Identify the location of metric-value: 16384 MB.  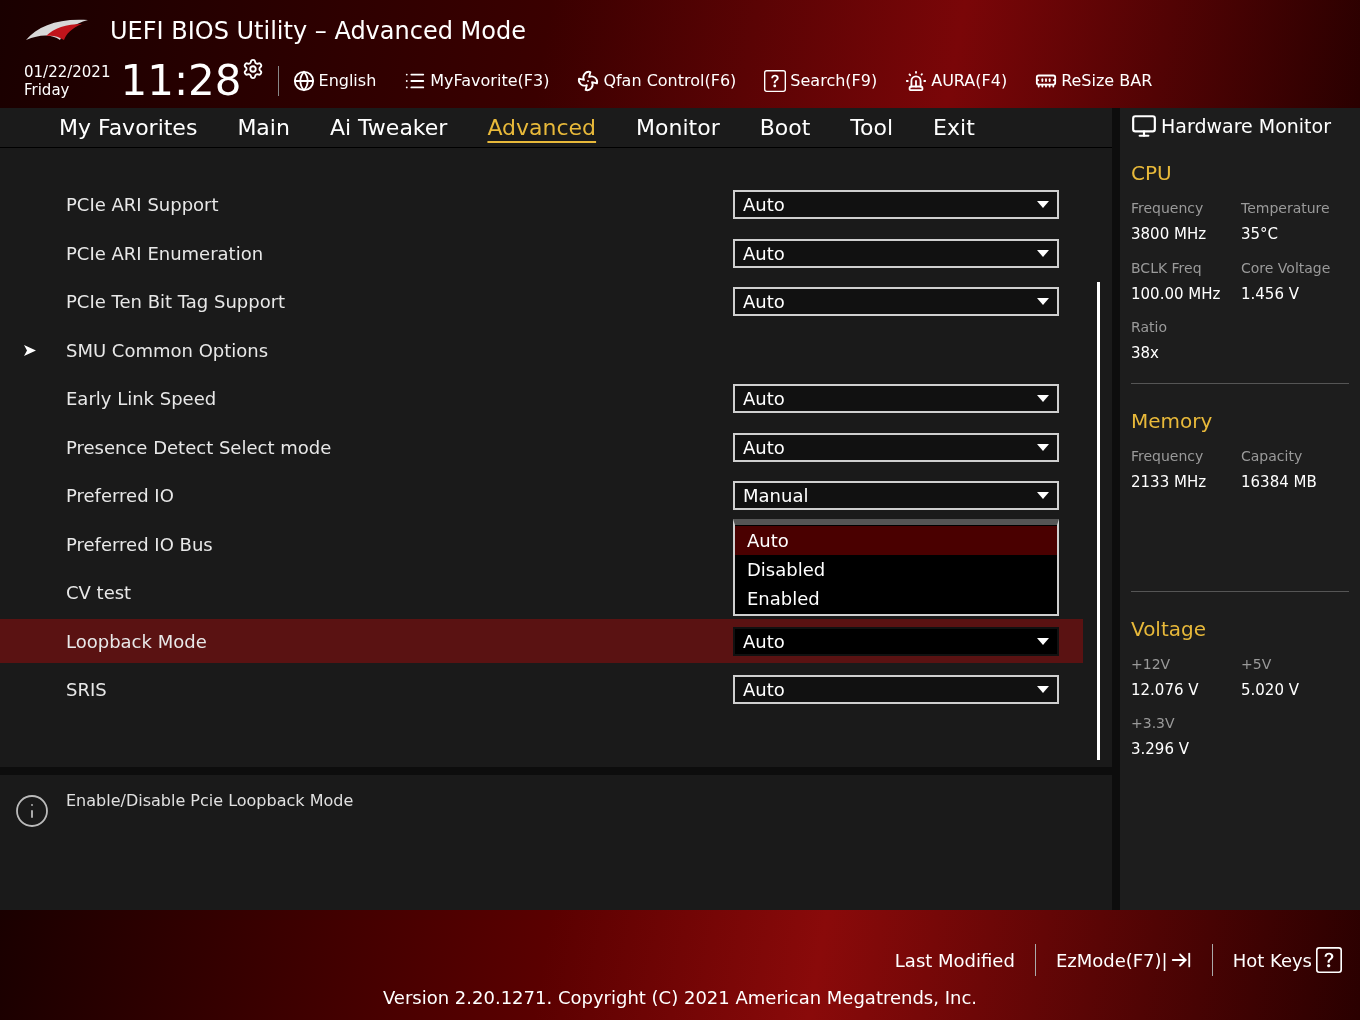
(1279, 482).